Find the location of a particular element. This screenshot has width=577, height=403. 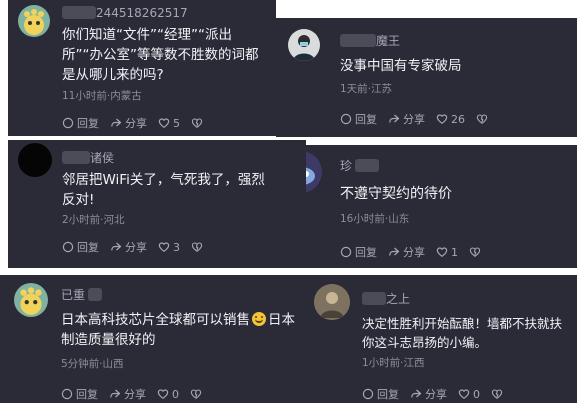

comment-actions: 回复 分享 26 is located at coordinates (421, 119).